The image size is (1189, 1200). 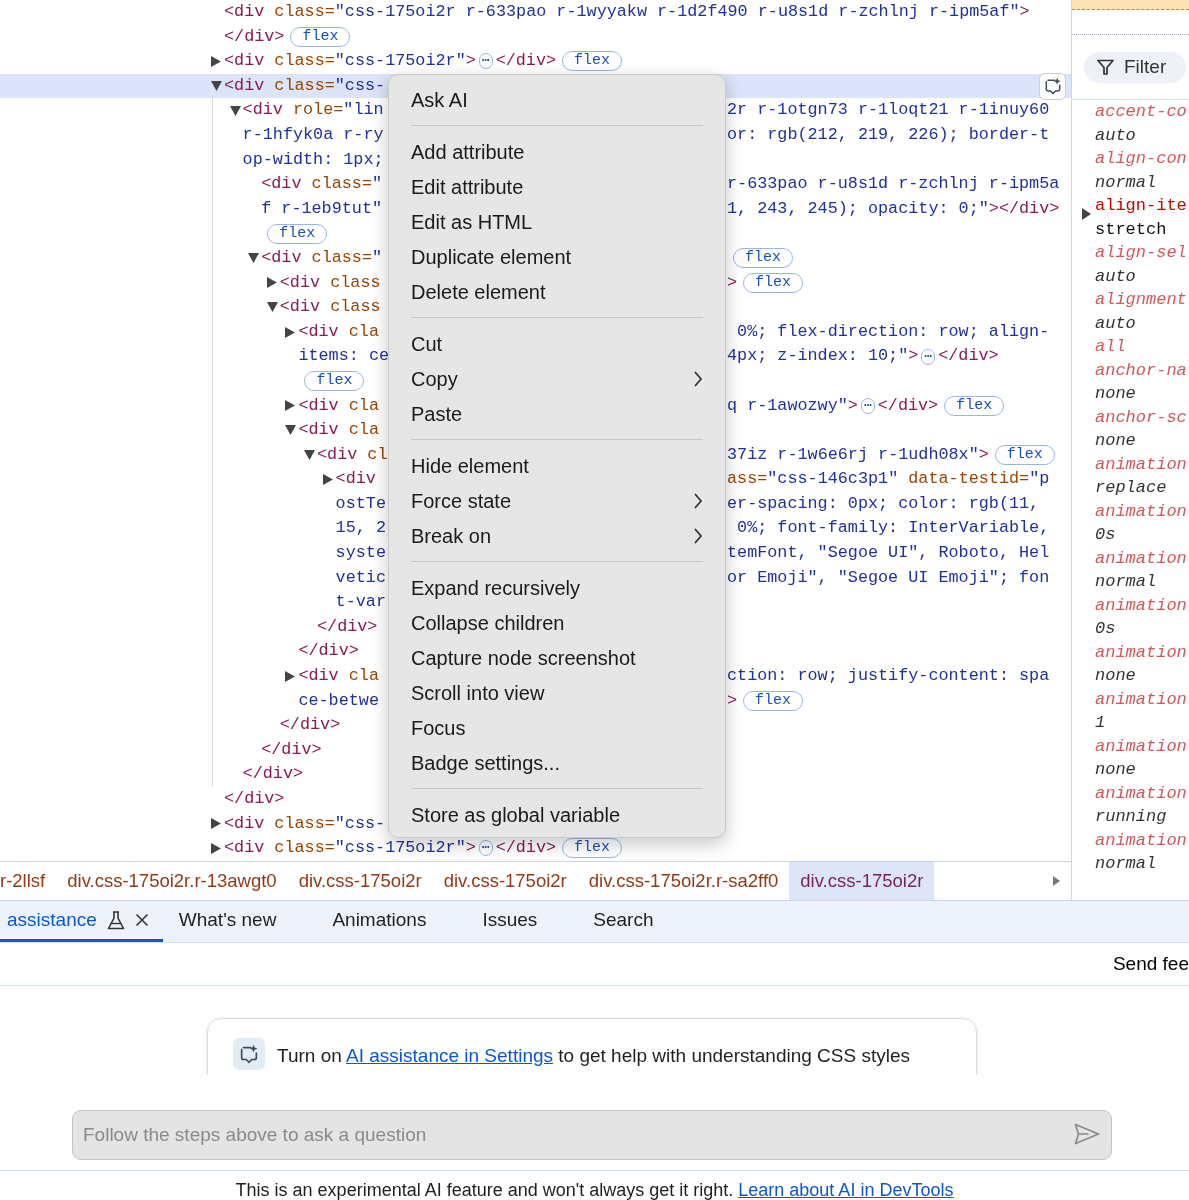 I want to click on drawer-tab: assistance, so click(x=81, y=921).